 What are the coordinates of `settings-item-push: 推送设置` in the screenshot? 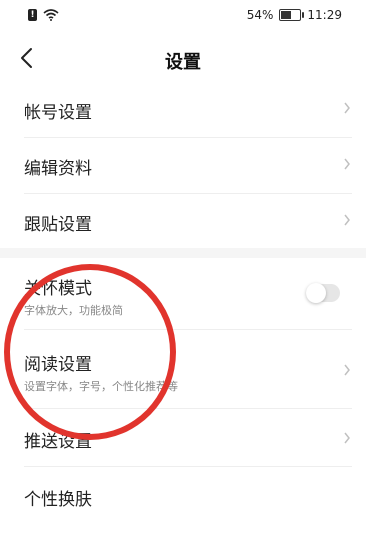 It's located at (183, 437).